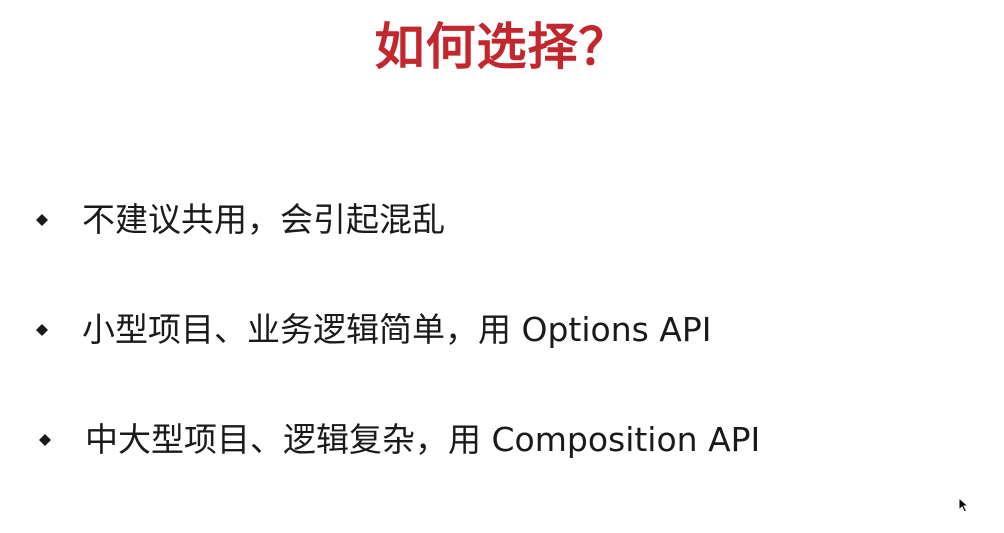 The height and width of the screenshot is (533, 1004). I want to click on bullet-item: 中大型项目、逻辑复杂，用 Composition API, so click(399, 440).